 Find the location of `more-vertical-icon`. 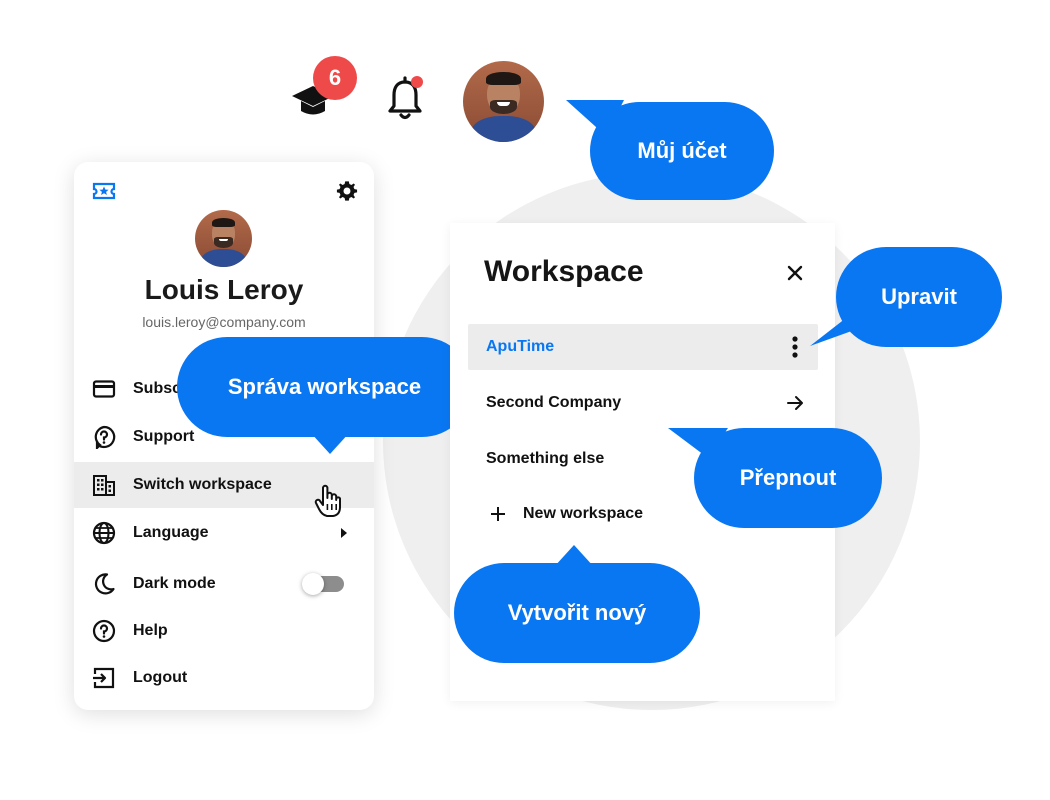

more-vertical-icon is located at coordinates (795, 347).